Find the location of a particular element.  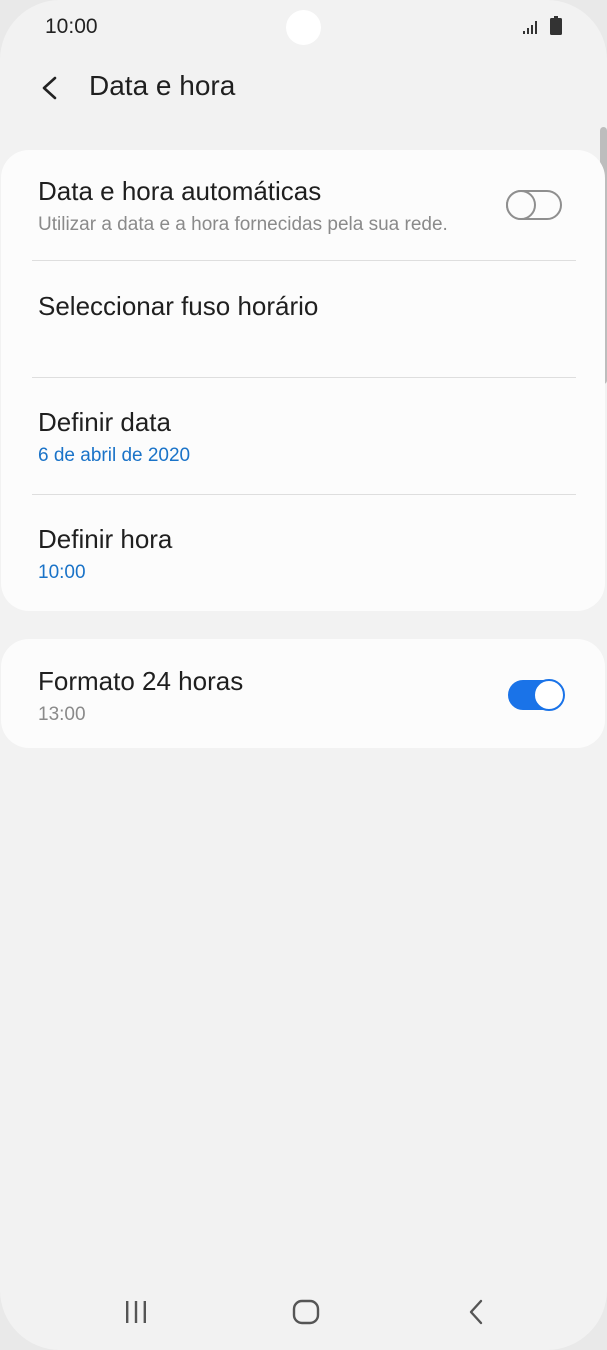

home-icon is located at coordinates (306, 1312).